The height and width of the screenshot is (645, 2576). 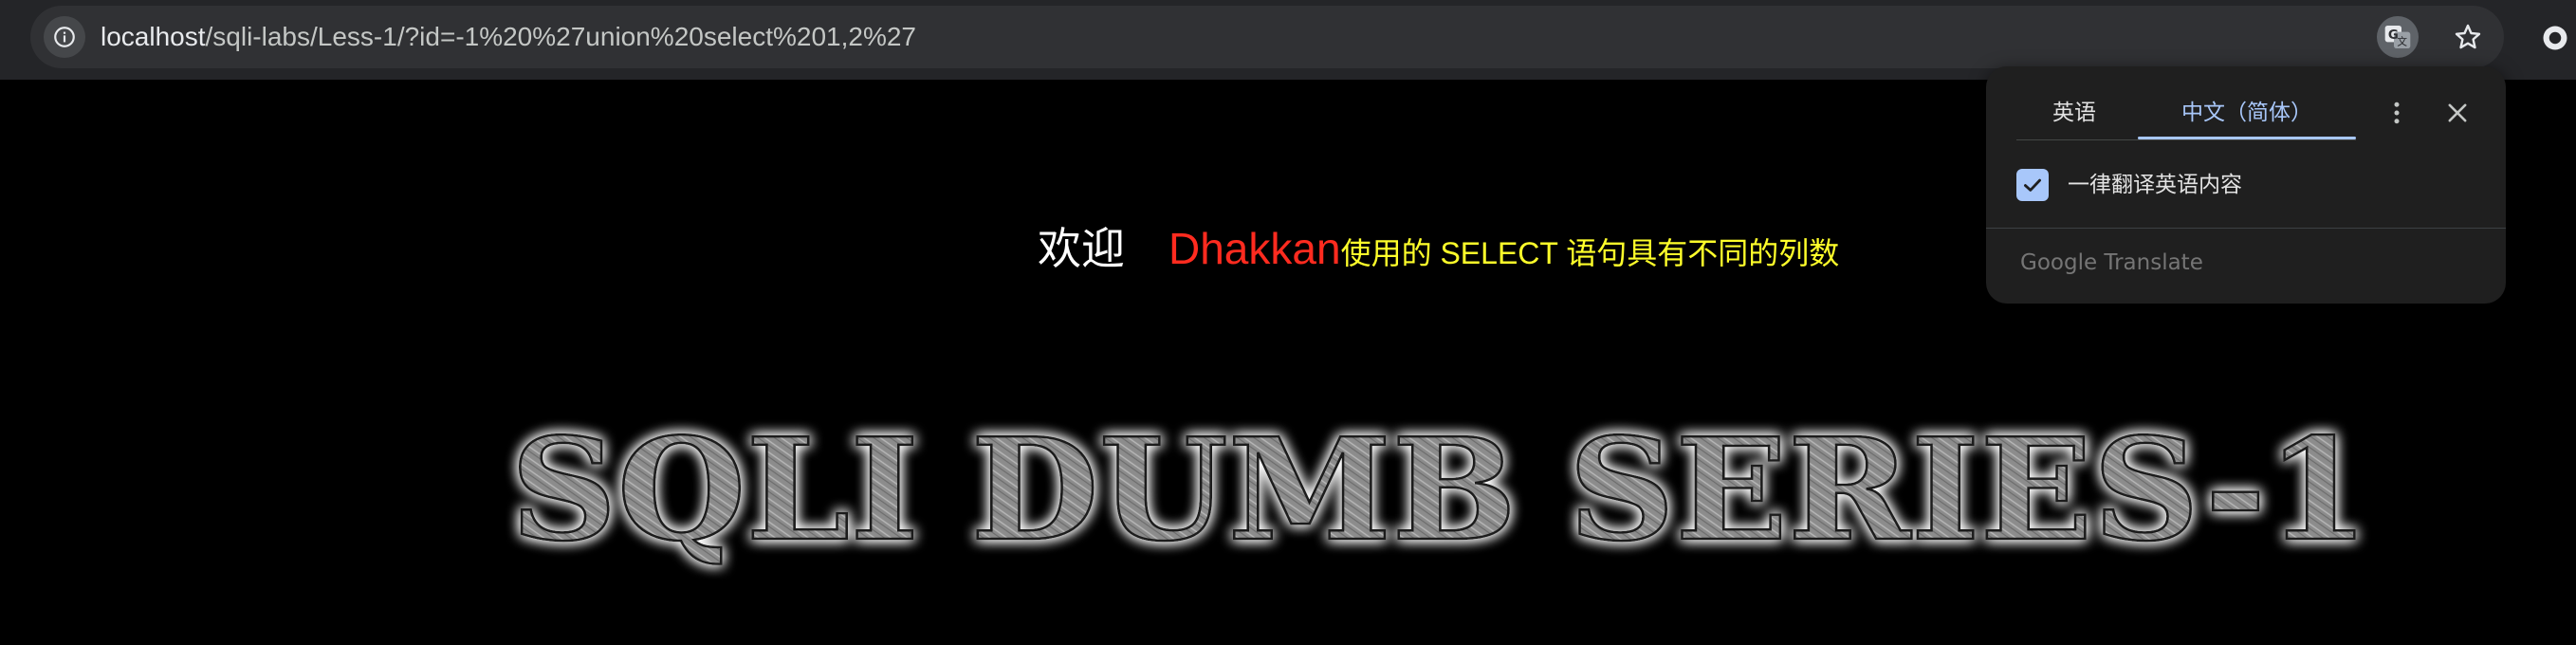 I want to click on always-translate-checkbox, so click(x=2032, y=185).